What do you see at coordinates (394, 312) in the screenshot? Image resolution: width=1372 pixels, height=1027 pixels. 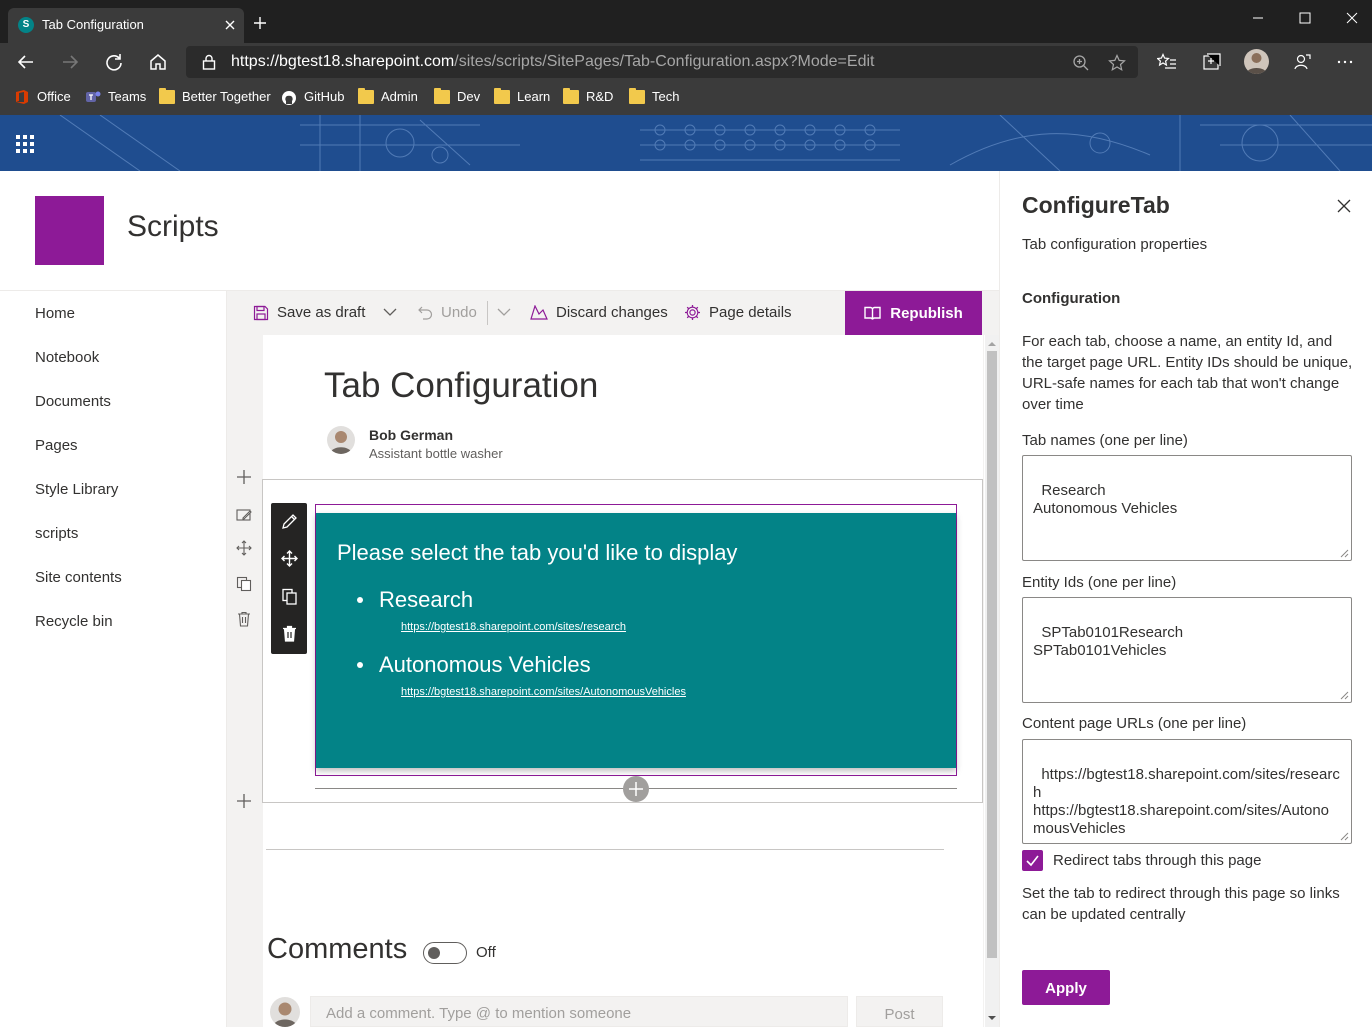 I see `save-options-chevron-icon` at bounding box center [394, 312].